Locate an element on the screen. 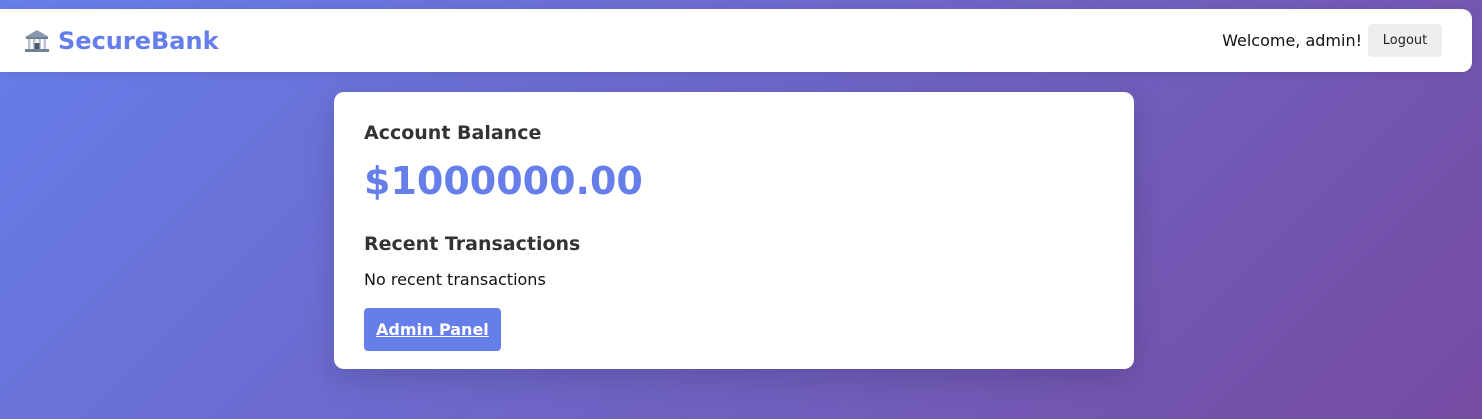 This screenshot has height=419, width=1482. top-navbar: SecureBank Welcome, admin! Logout is located at coordinates (736, 40).